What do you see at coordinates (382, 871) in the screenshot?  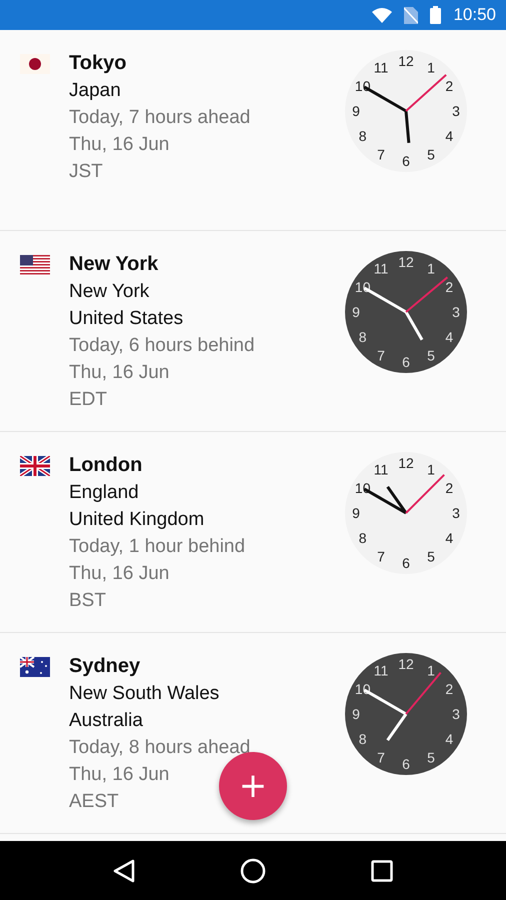 I see `recents-icon` at bounding box center [382, 871].